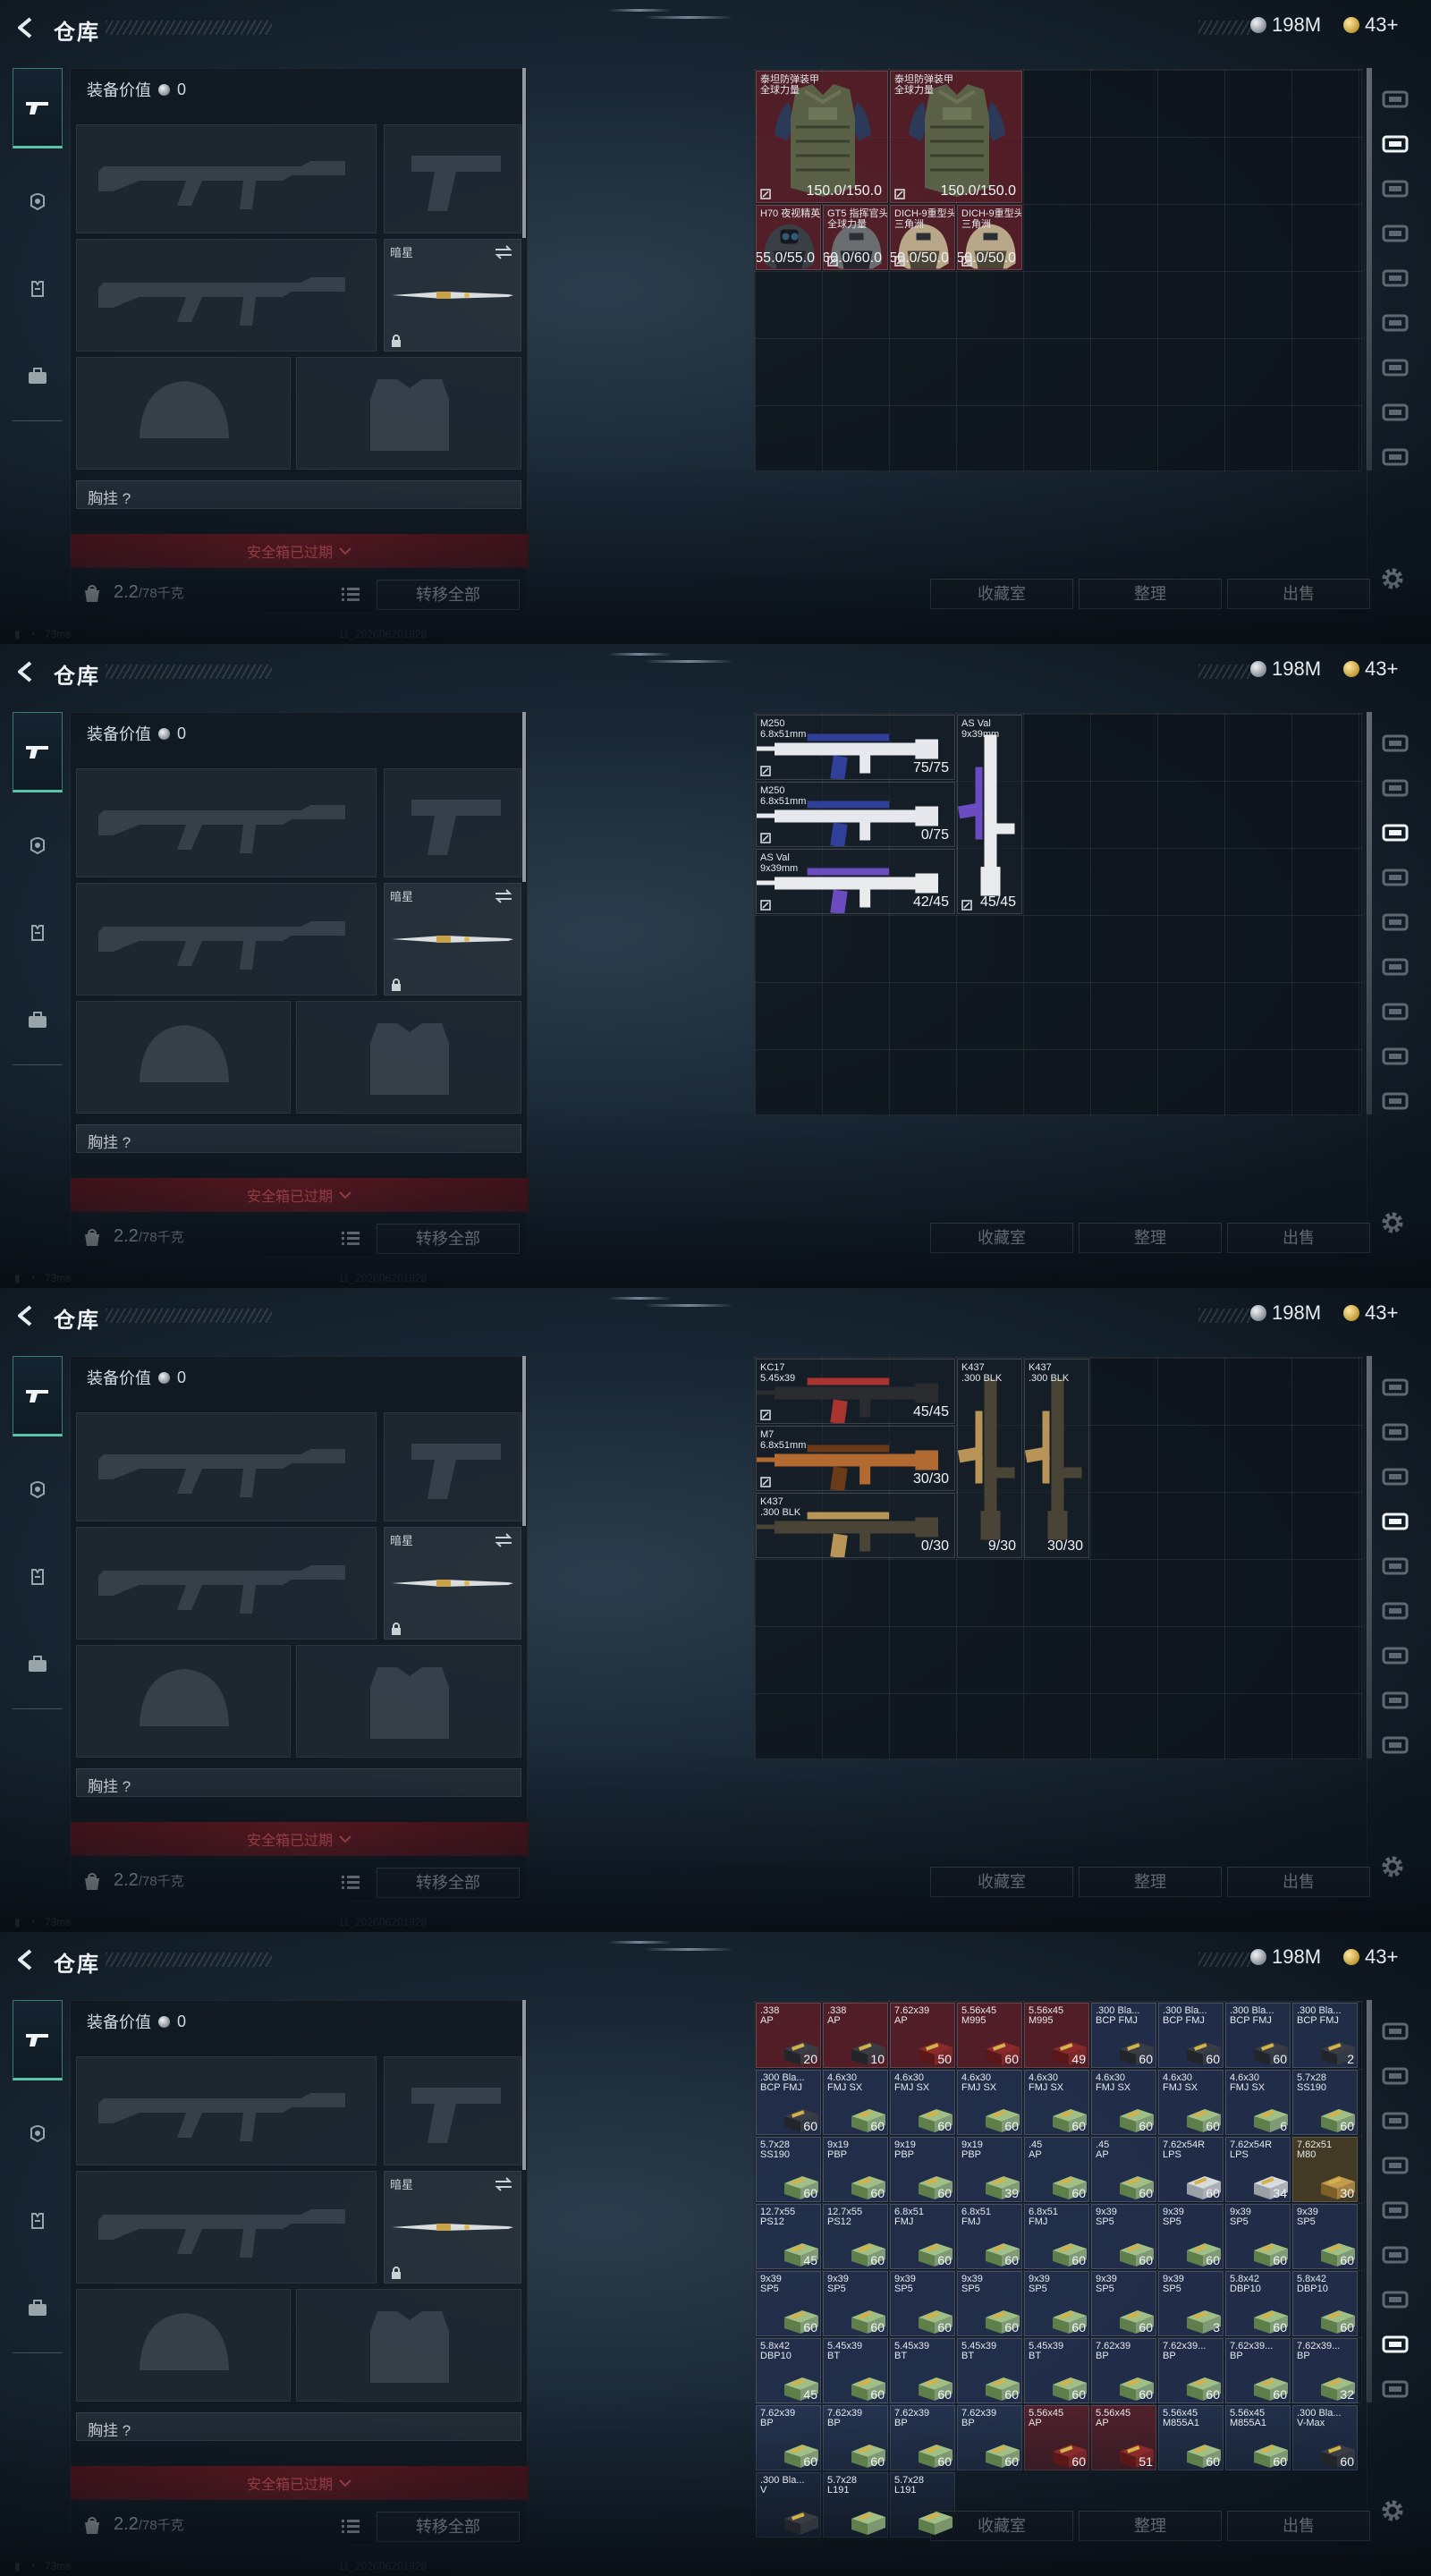  Describe the element at coordinates (789, 2169) in the screenshot. I see `ammo-item: 5.7x28 SS190 60` at that location.